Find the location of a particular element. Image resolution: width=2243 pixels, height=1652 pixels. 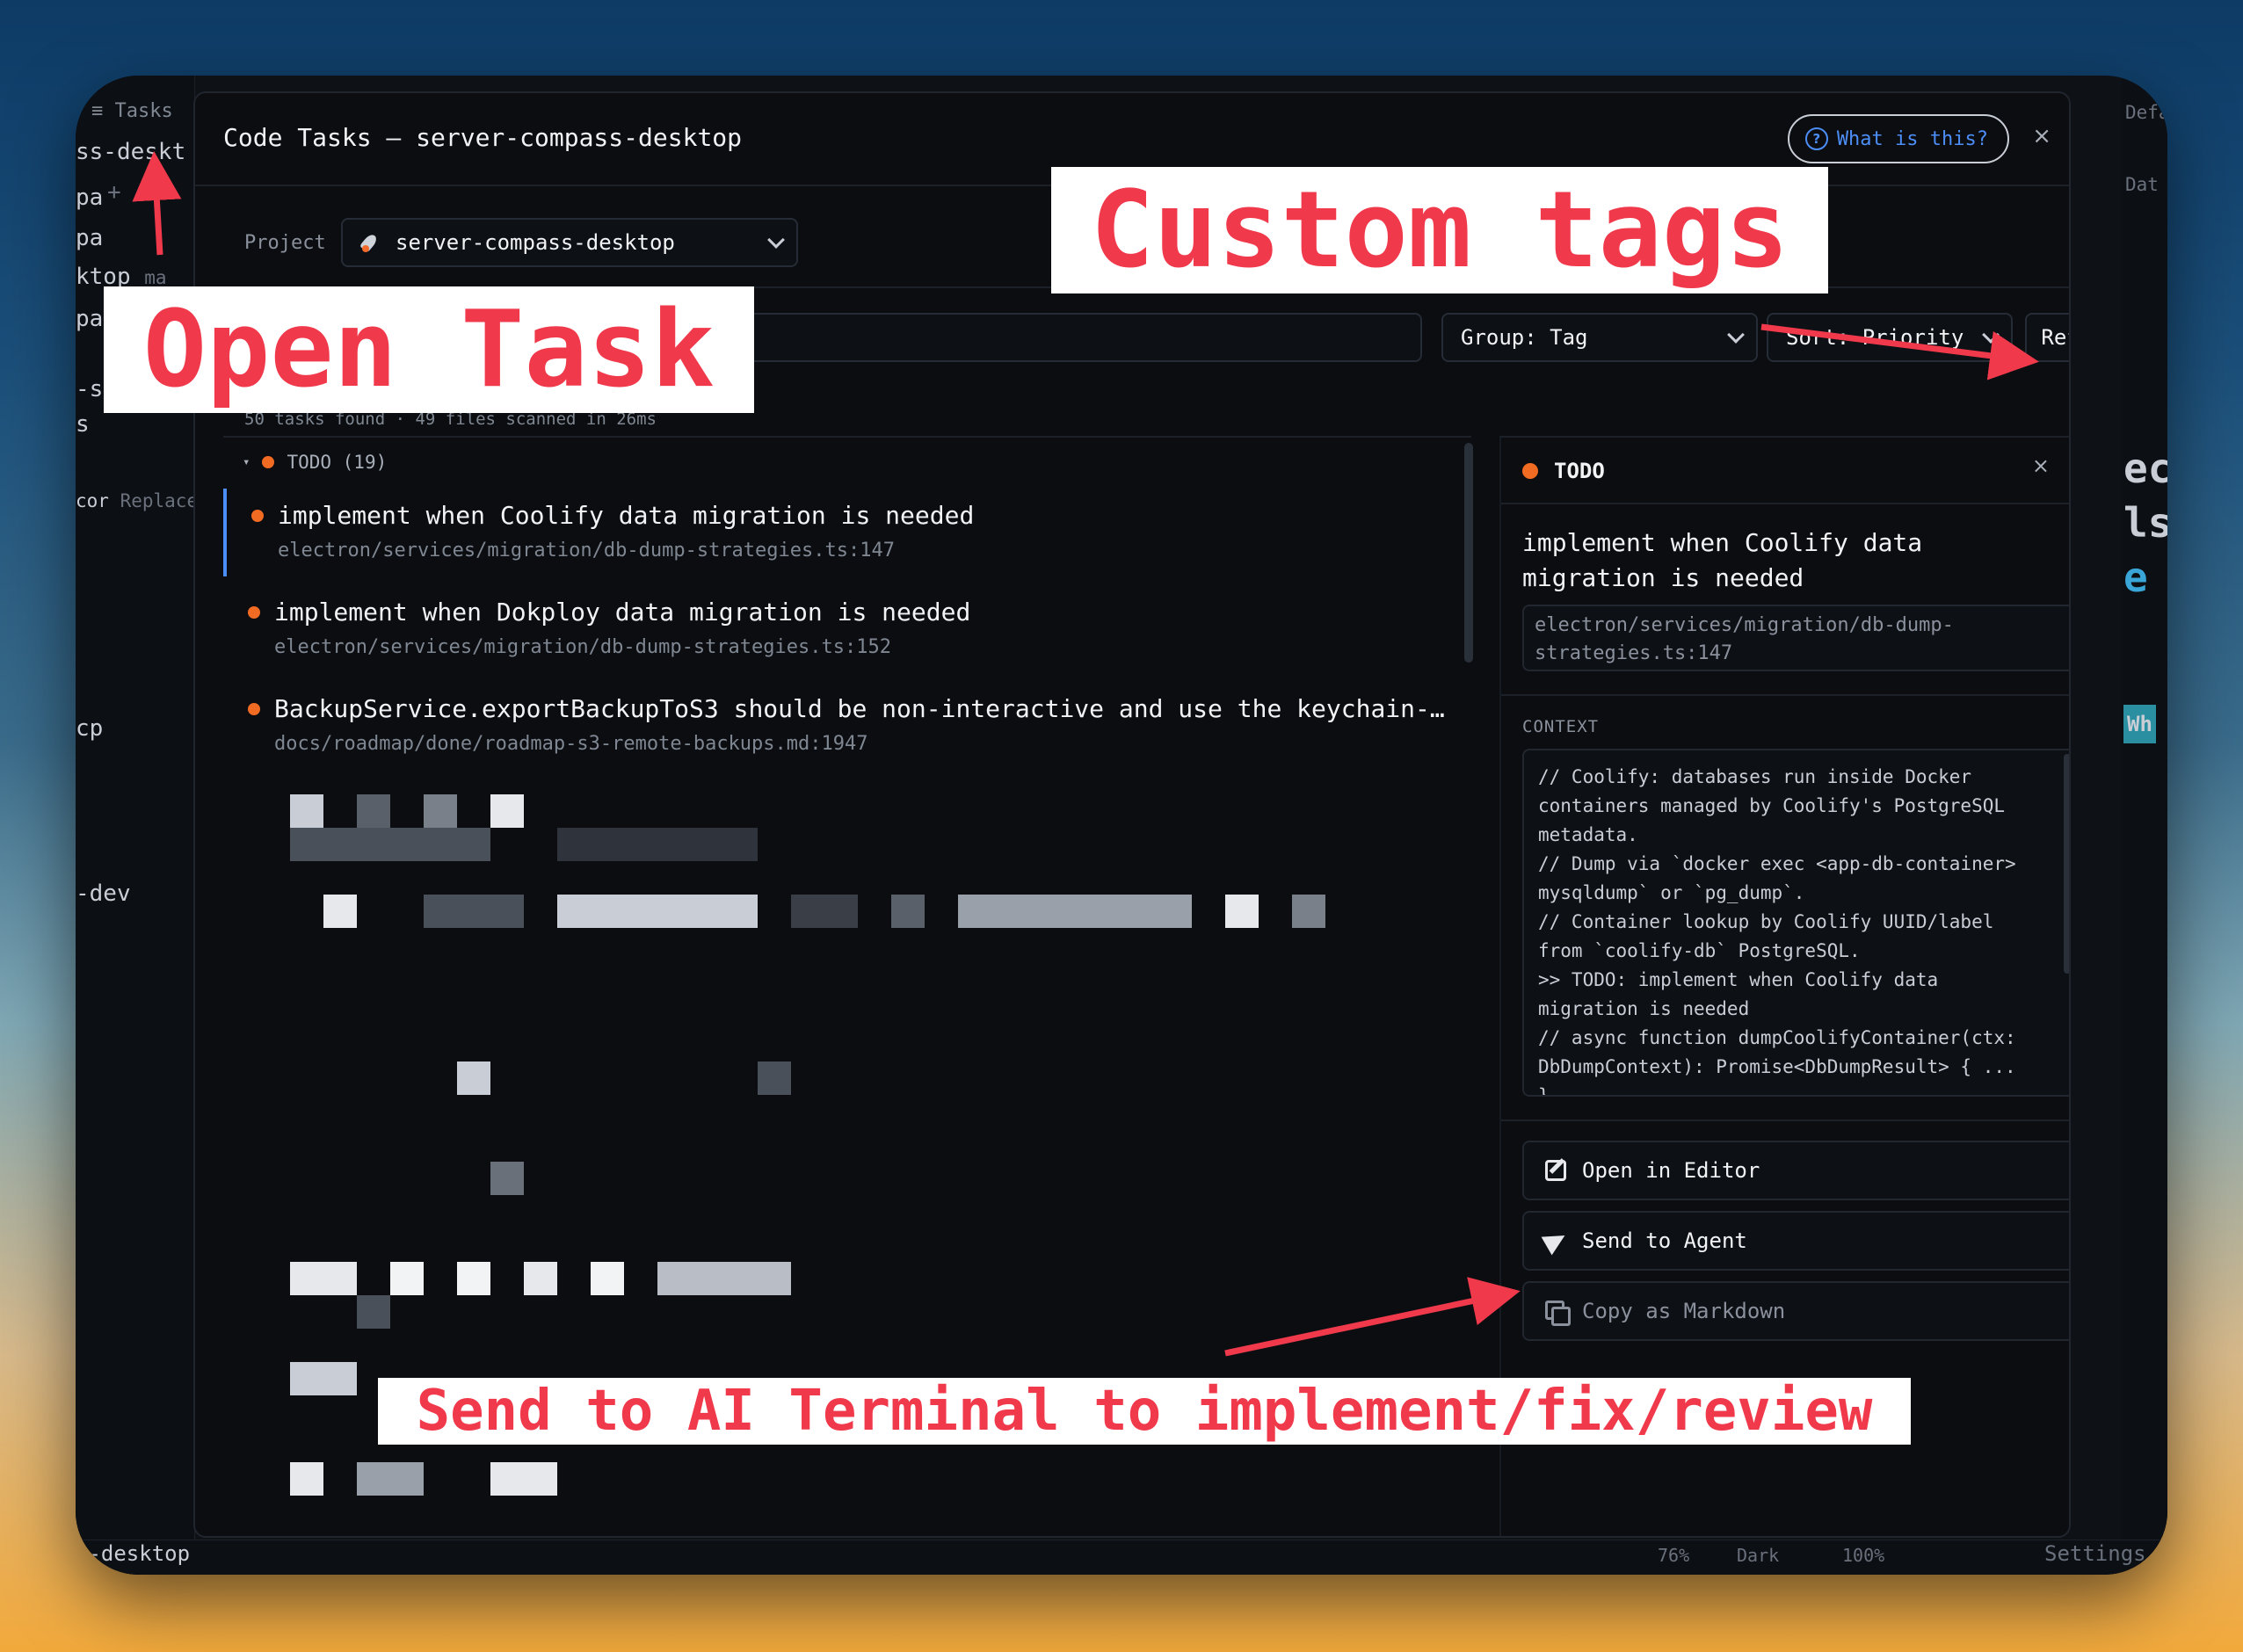

code-line: } is located at coordinates (1544, 1091).